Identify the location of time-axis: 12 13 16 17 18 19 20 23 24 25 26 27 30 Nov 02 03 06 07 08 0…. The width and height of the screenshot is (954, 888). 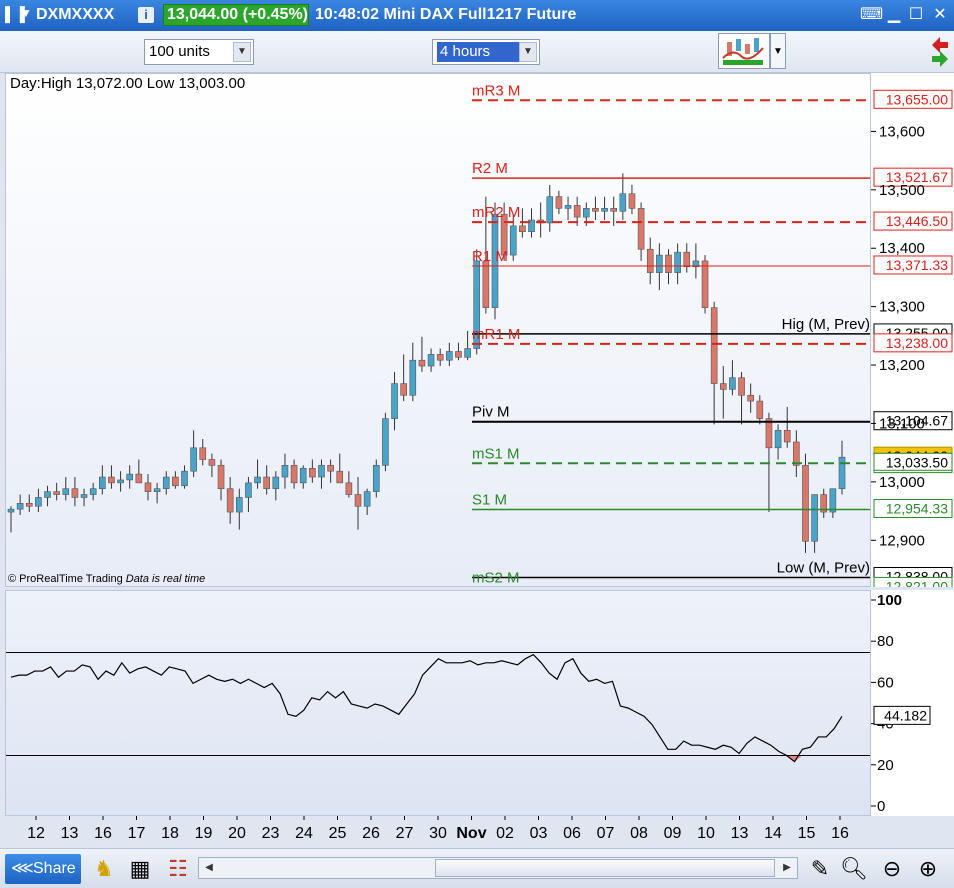
(438, 832).